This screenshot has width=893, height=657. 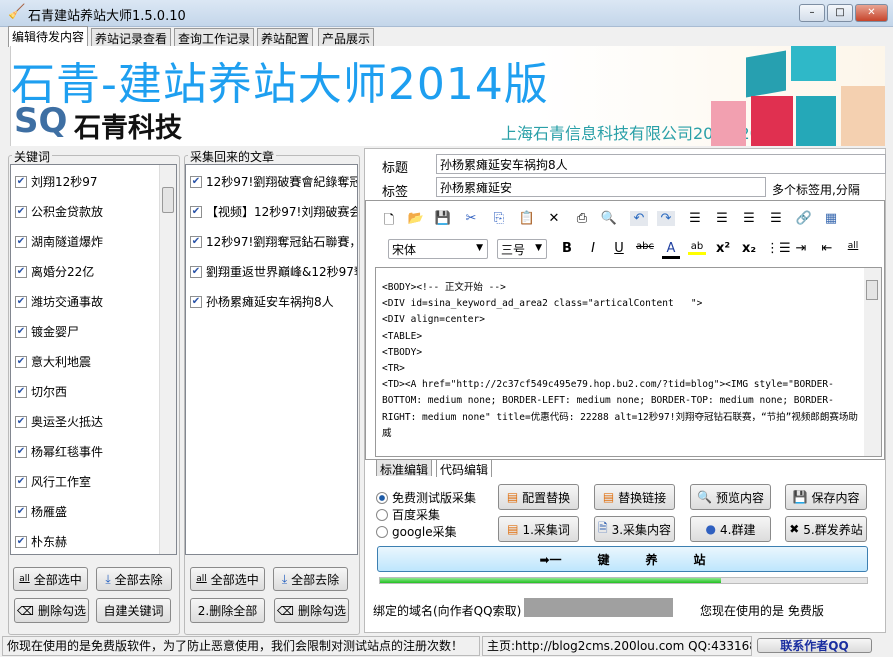 What do you see at coordinates (840, 13) in the screenshot?
I see `maximize-button: □` at bounding box center [840, 13].